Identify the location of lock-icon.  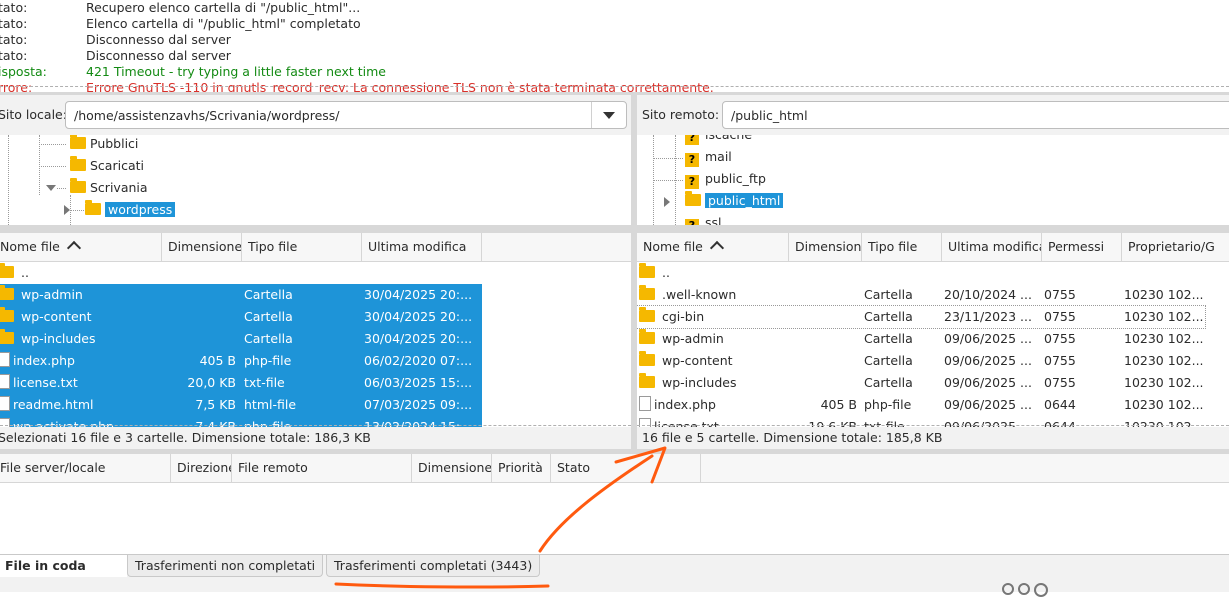
(1008, 589).